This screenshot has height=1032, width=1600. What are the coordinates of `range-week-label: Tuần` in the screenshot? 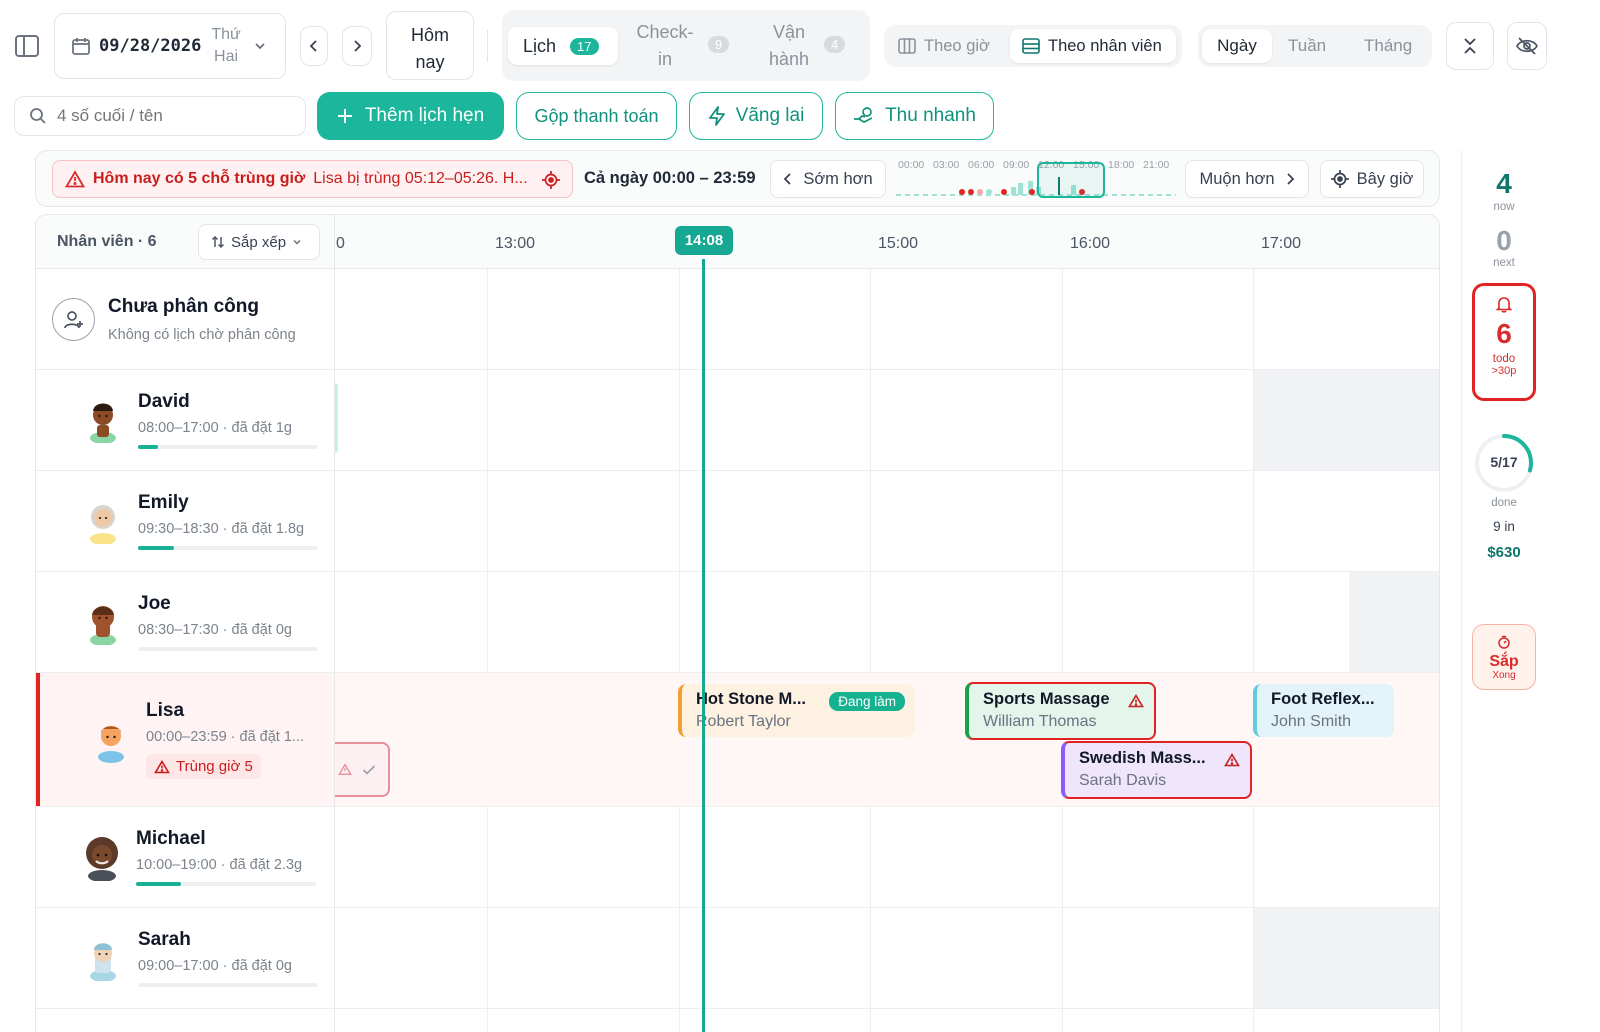 It's located at (1307, 45).